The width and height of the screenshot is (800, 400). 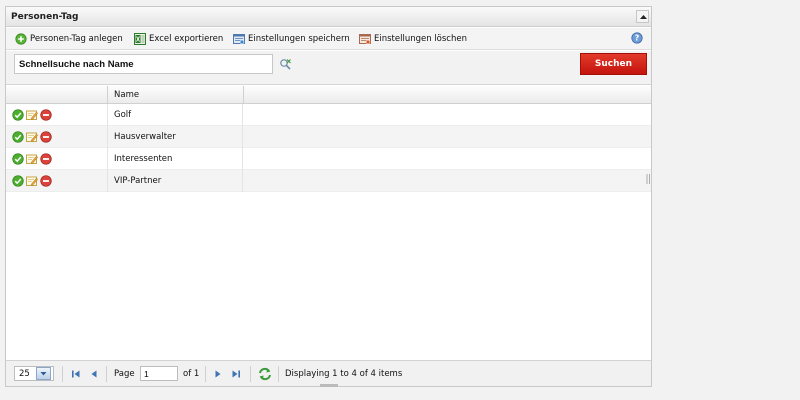 I want to click on add-personen-tag-button: Personen-Tag anlegen, so click(x=69, y=39).